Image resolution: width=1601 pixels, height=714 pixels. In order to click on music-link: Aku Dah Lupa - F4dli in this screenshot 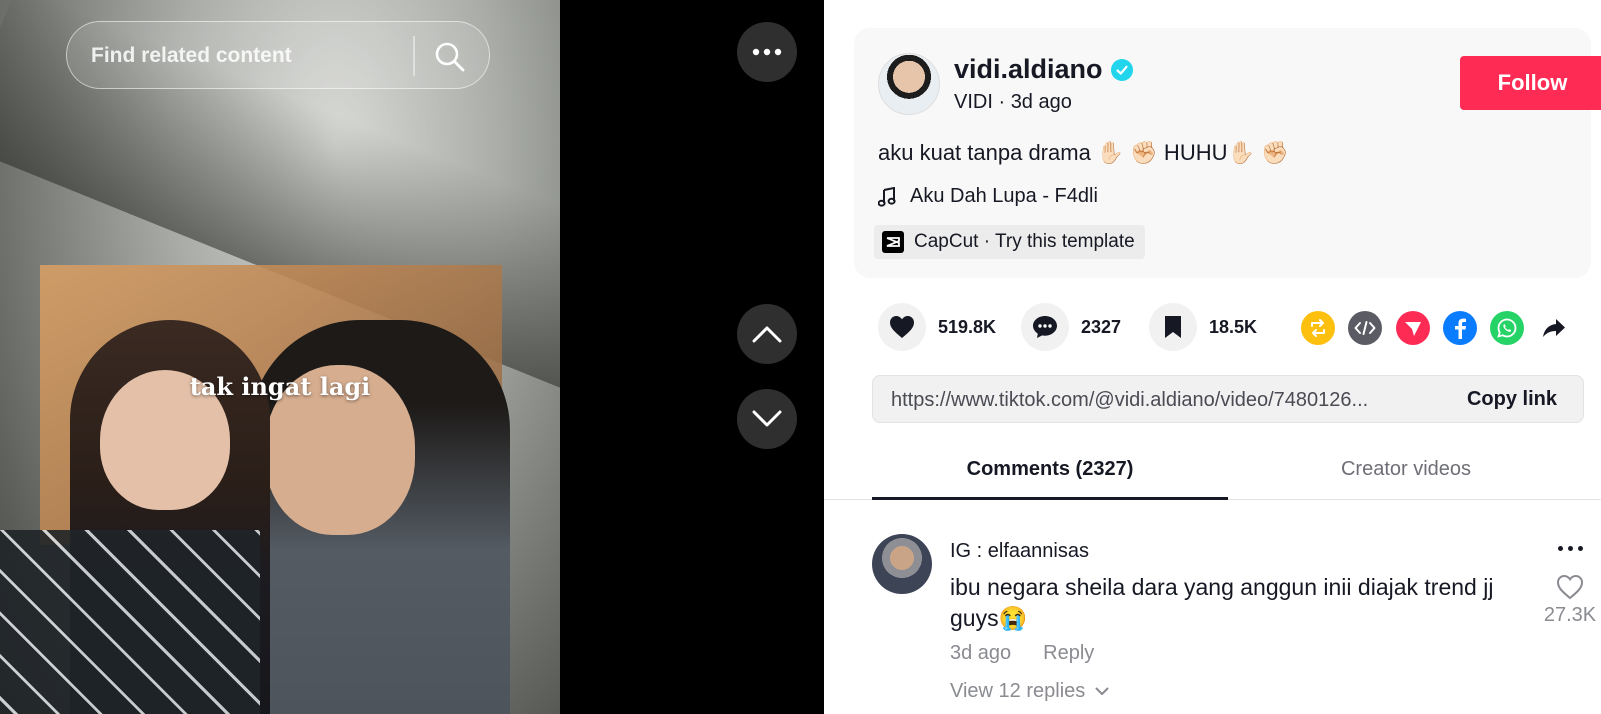, I will do `click(988, 196)`.